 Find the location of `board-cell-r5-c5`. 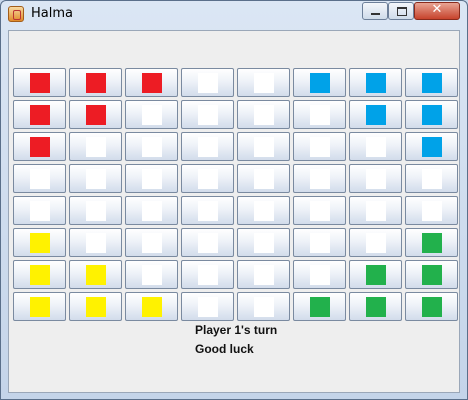

board-cell-r5-c5 is located at coordinates (319, 242).